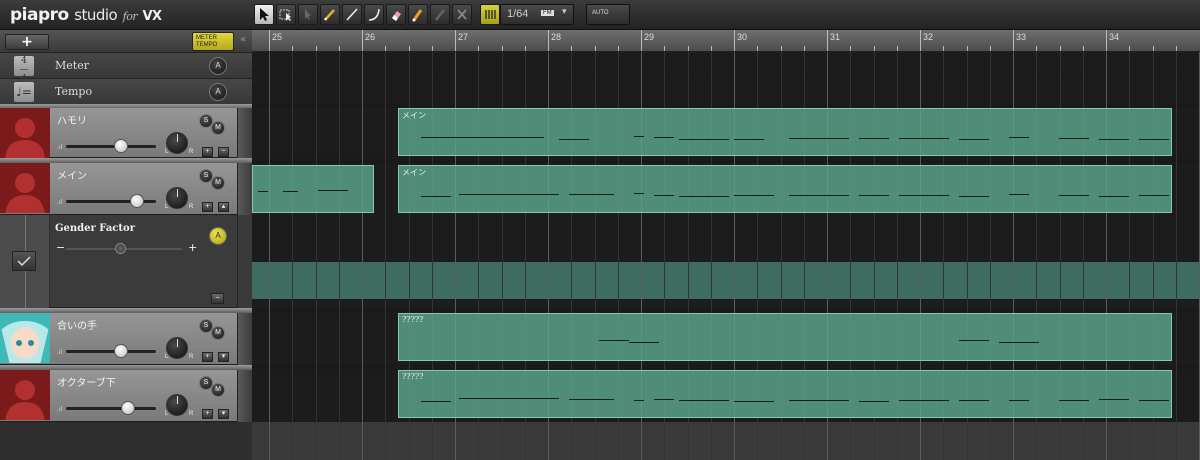  I want to click on collapse-up-button: ▴, so click(223, 207).